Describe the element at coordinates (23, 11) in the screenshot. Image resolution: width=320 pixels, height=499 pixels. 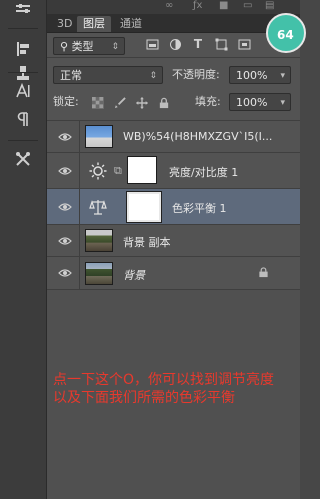
I see `sliders-icon` at that location.